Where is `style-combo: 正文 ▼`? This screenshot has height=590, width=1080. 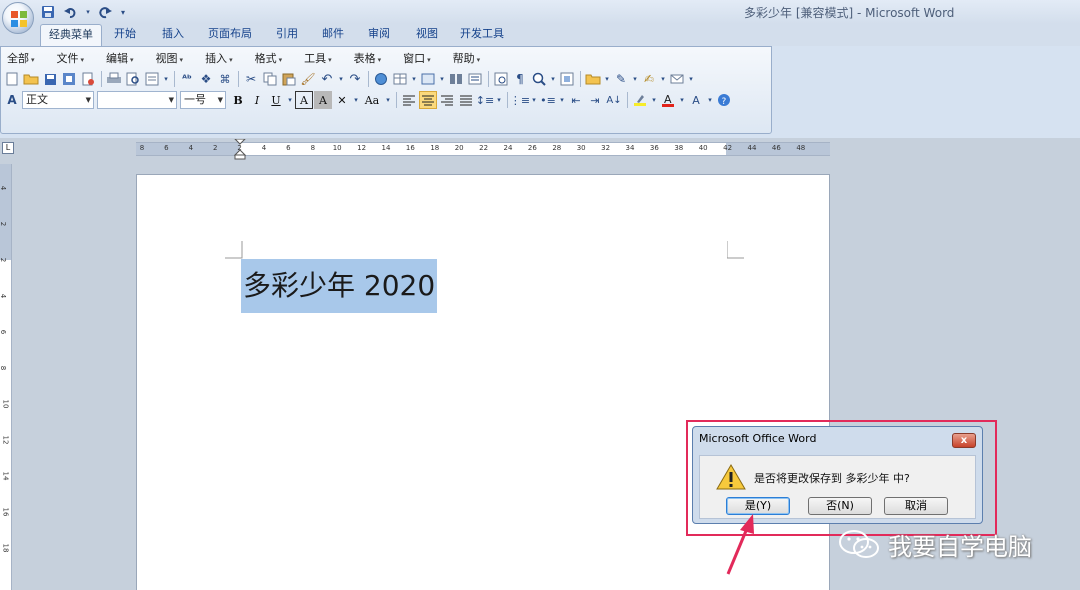 style-combo: 正文 ▼ is located at coordinates (58, 100).